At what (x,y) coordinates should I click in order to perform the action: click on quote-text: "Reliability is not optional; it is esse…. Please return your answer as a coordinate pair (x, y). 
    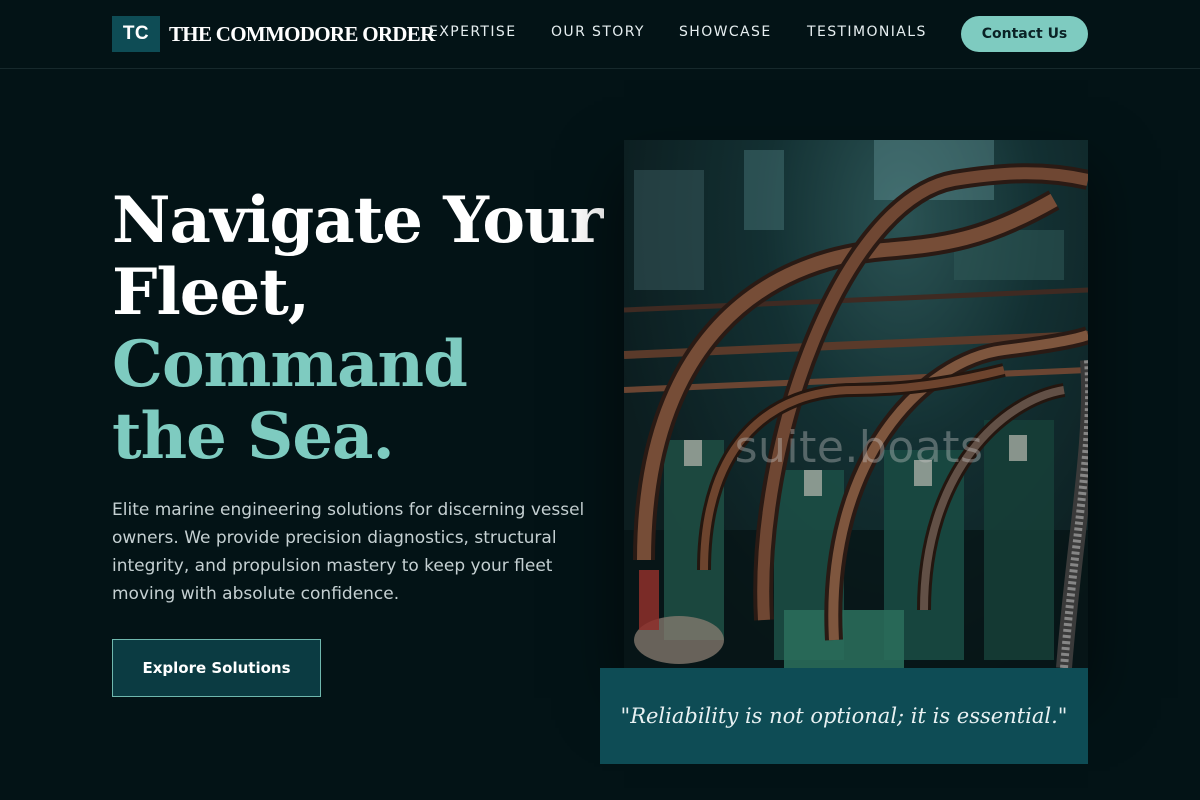
    Looking at the image, I should click on (844, 716).